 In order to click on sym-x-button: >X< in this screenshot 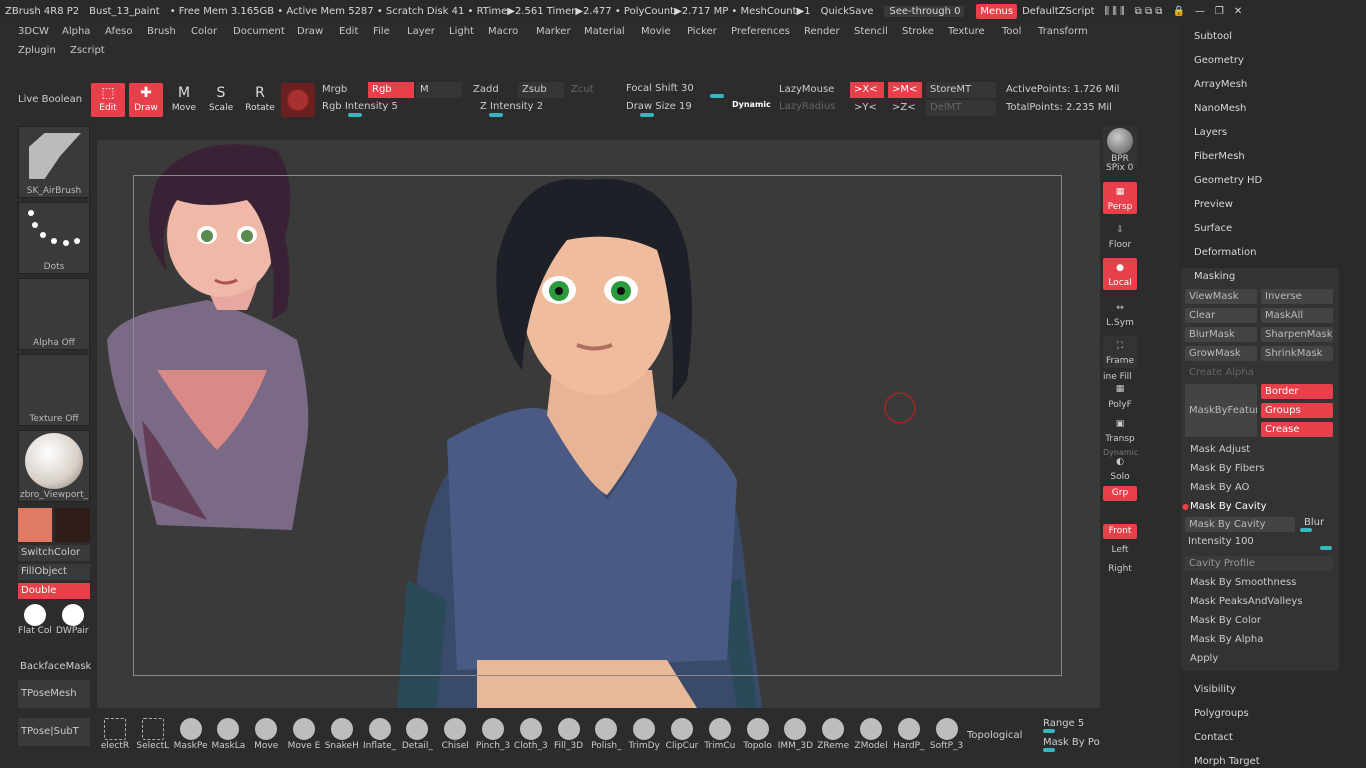, I will do `click(867, 90)`.